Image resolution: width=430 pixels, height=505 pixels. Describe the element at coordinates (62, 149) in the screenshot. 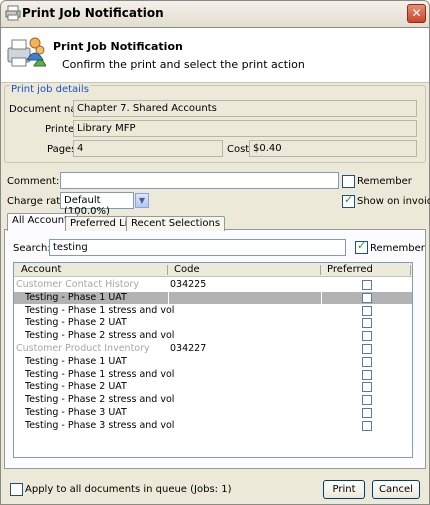

I see `pages-label: Pages` at that location.